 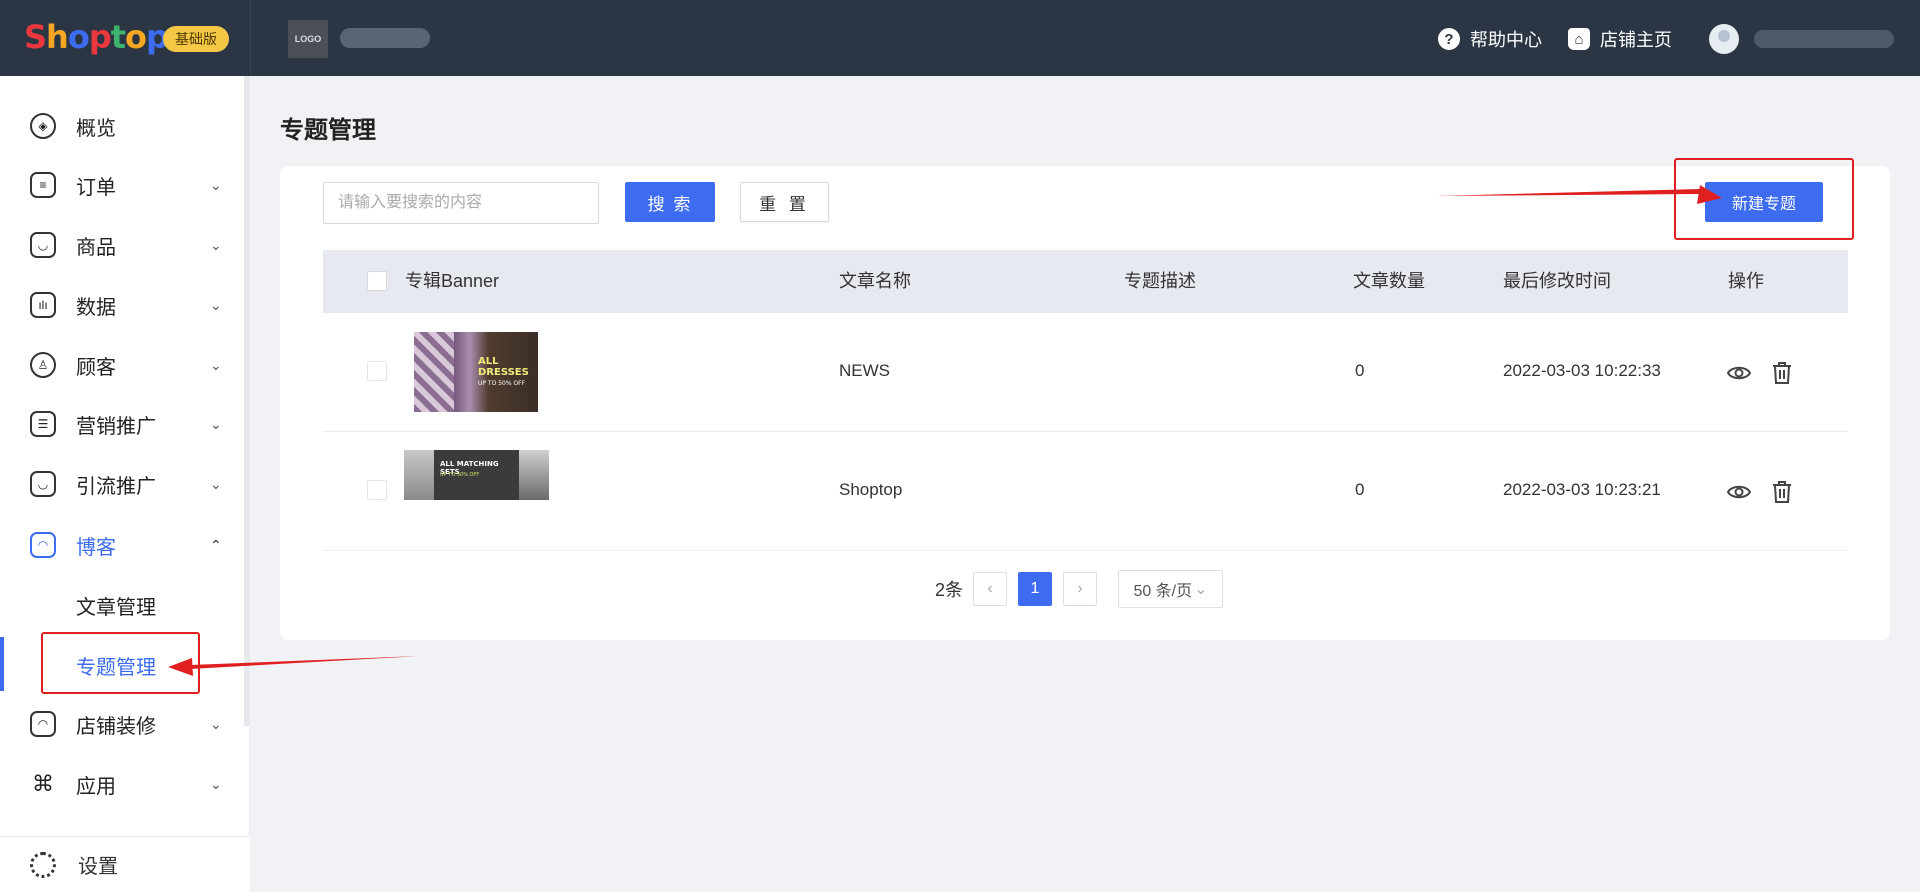 What do you see at coordinates (122, 126) in the screenshot?
I see `sidebar-item-overview: ◈ 概览` at bounding box center [122, 126].